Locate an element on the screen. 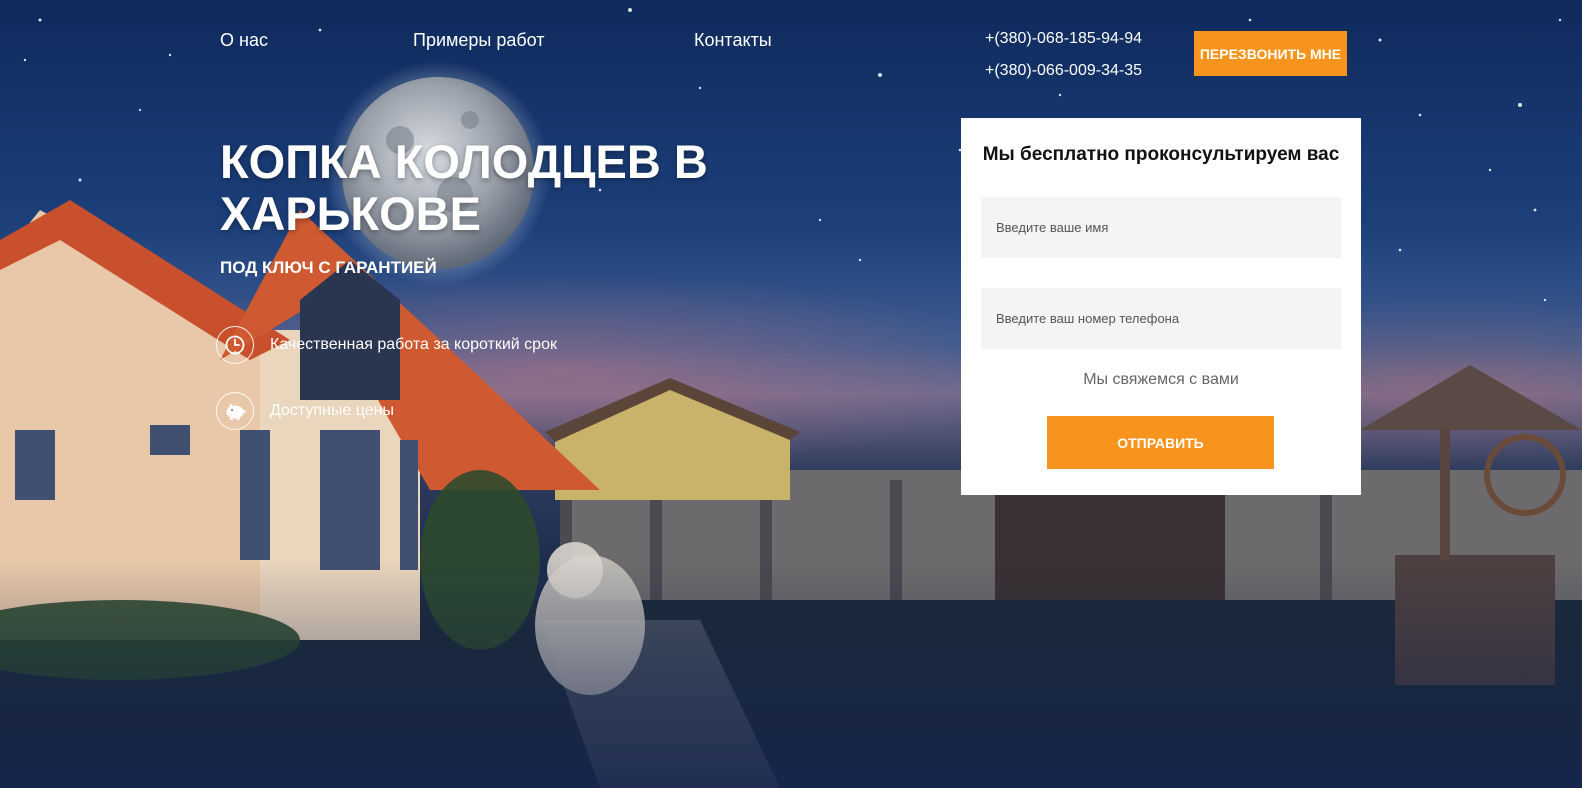 This screenshot has height=788, width=1582. piggy-bank-icon is located at coordinates (235, 411).